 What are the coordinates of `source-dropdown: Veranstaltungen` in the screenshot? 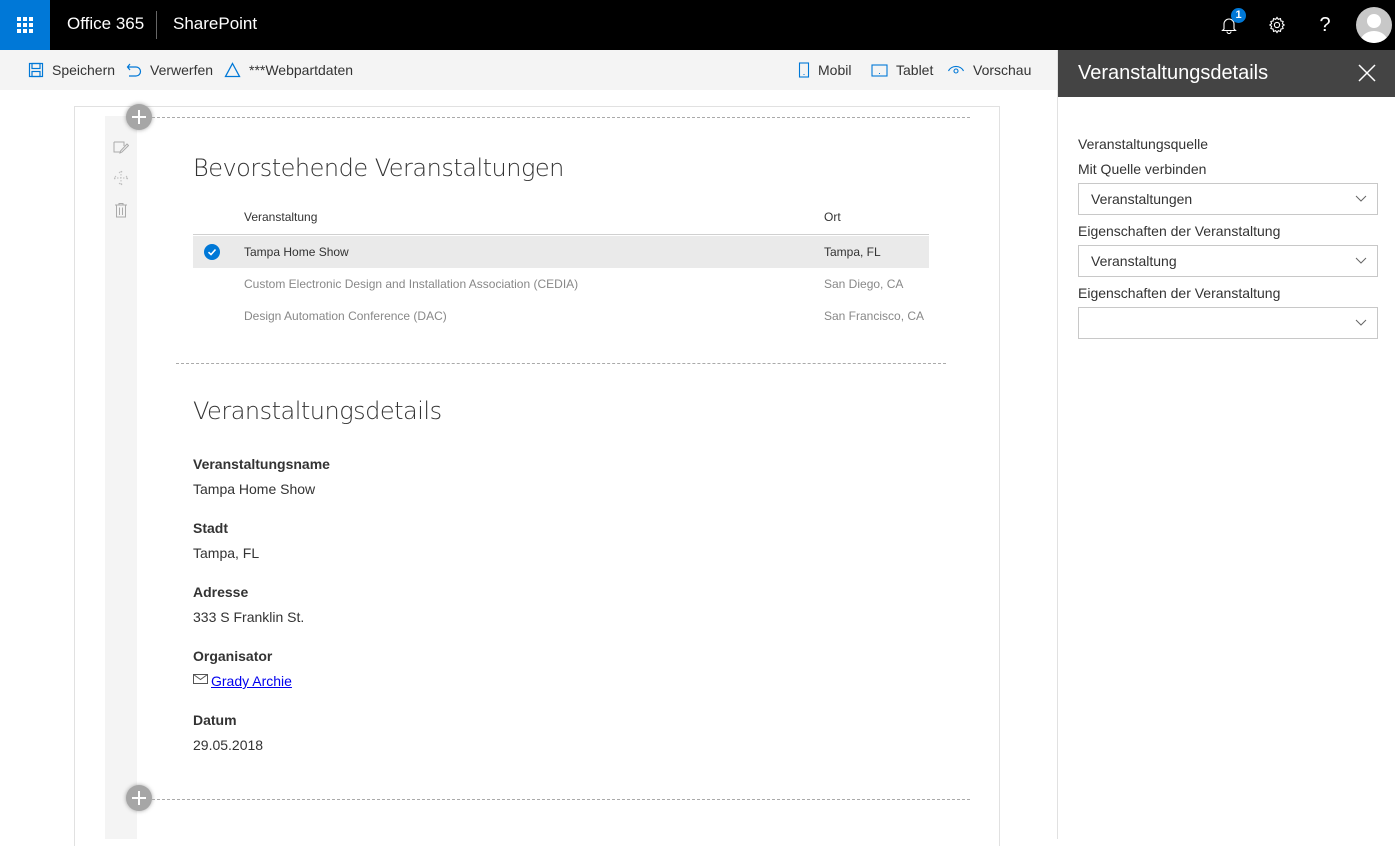 It's located at (1228, 199).